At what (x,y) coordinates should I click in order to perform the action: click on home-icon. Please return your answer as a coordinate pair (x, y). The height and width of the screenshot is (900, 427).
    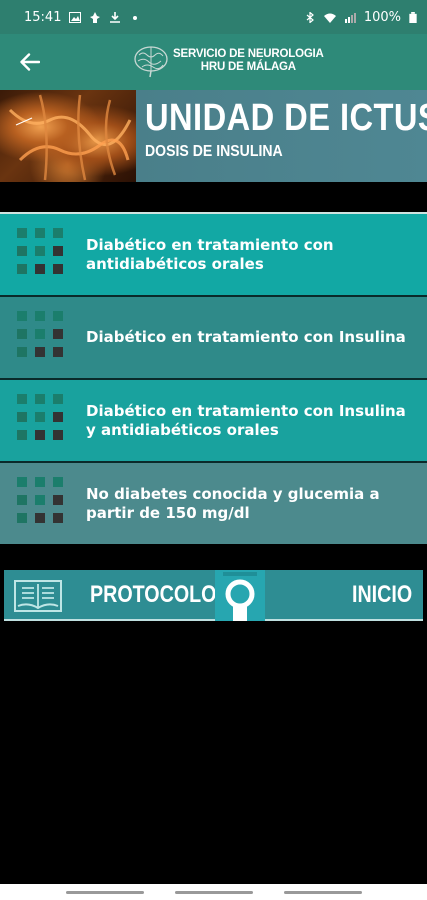
    Looking at the image, I should click on (240, 595).